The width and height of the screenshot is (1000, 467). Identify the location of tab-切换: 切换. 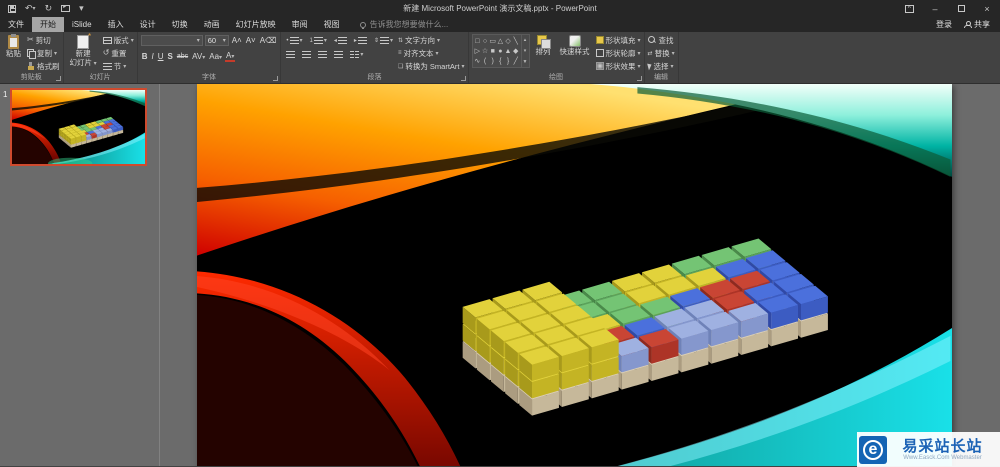
(180, 24).